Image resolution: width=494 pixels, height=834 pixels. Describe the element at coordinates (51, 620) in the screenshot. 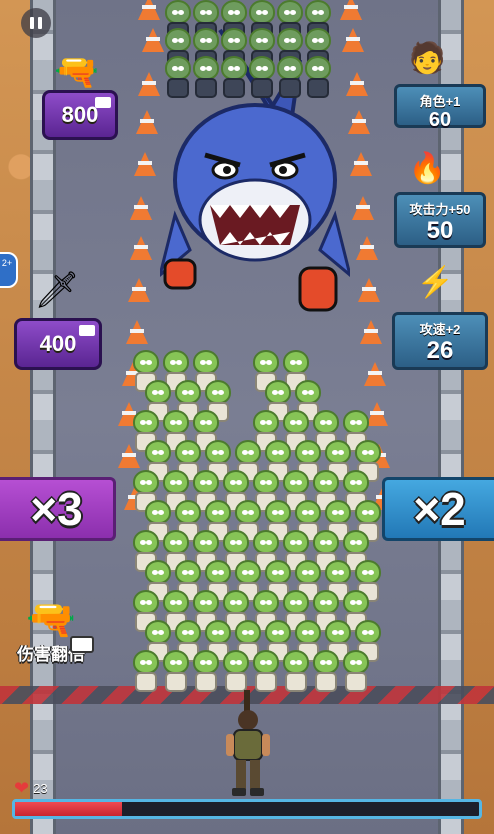

I see `pistol-icon: 🔫` at that location.